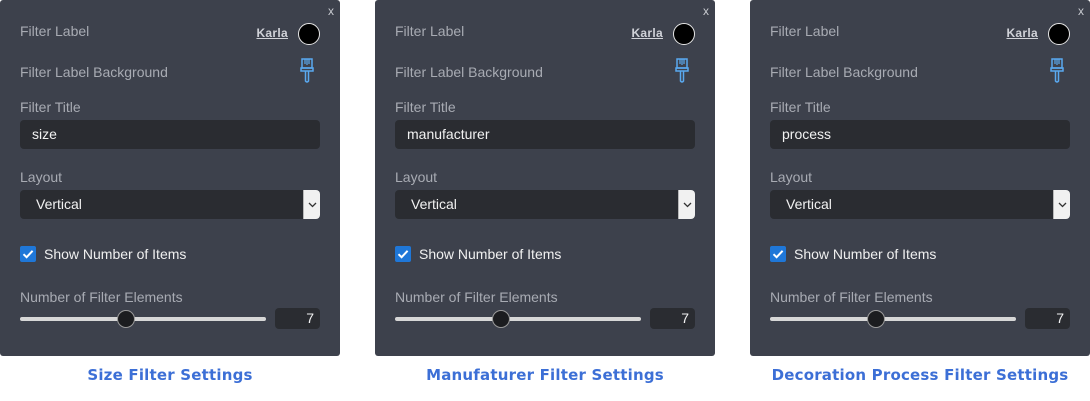 This screenshot has height=401, width=1090. I want to click on panel-caption: Decoration Process Filter Settings, so click(920, 375).